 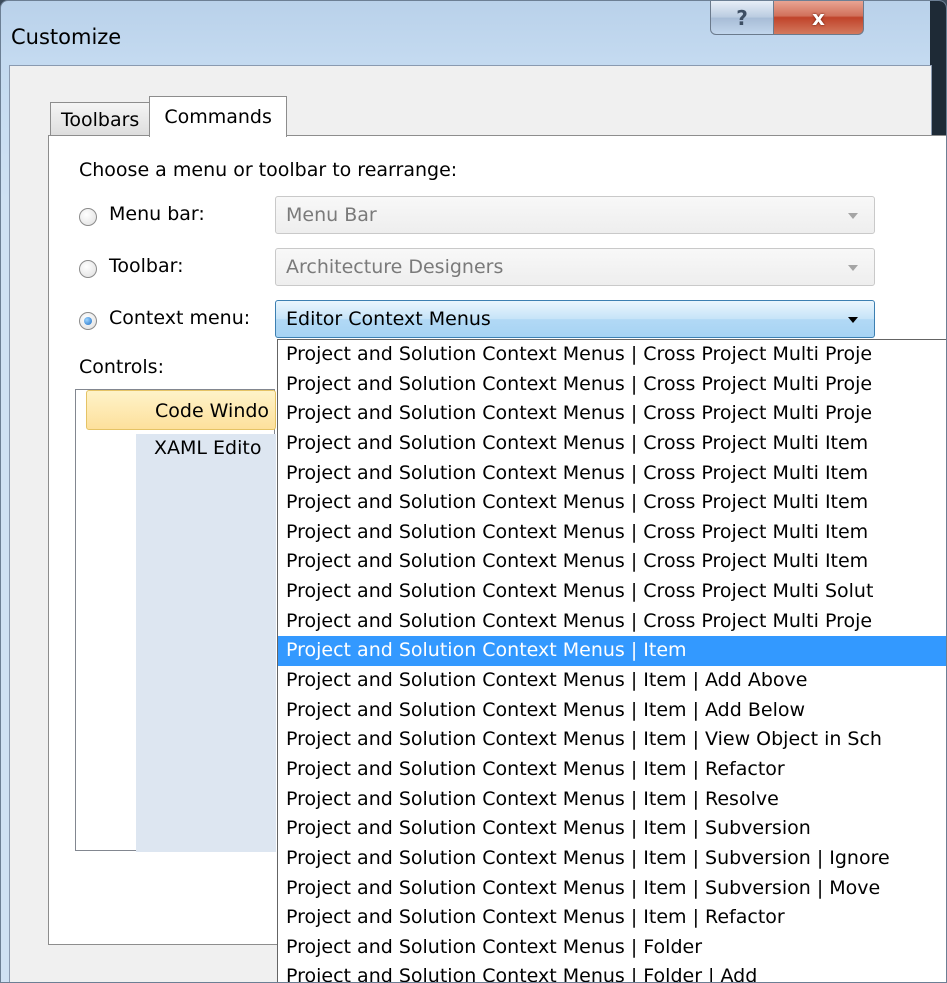 What do you see at coordinates (575, 215) in the screenshot?
I see `menu-bar-combo: Menu Bar` at bounding box center [575, 215].